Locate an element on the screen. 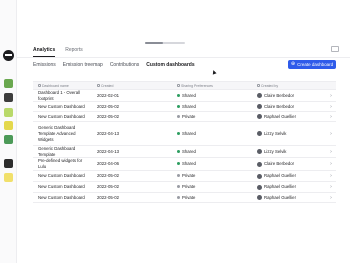 This screenshot has height=263, width=350. sidebar is located at coordinates (8, 131).